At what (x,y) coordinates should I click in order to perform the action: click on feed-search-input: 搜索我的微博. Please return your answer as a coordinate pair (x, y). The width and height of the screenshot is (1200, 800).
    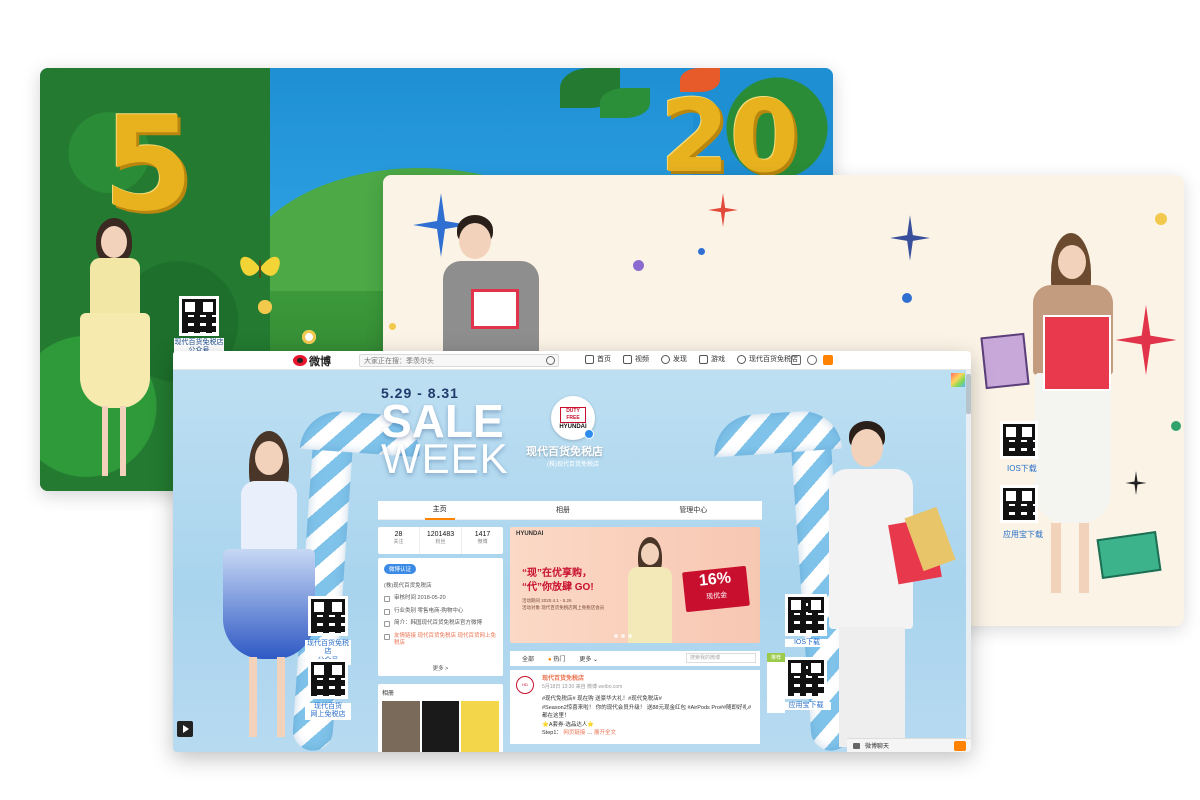
    Looking at the image, I should click on (721, 658).